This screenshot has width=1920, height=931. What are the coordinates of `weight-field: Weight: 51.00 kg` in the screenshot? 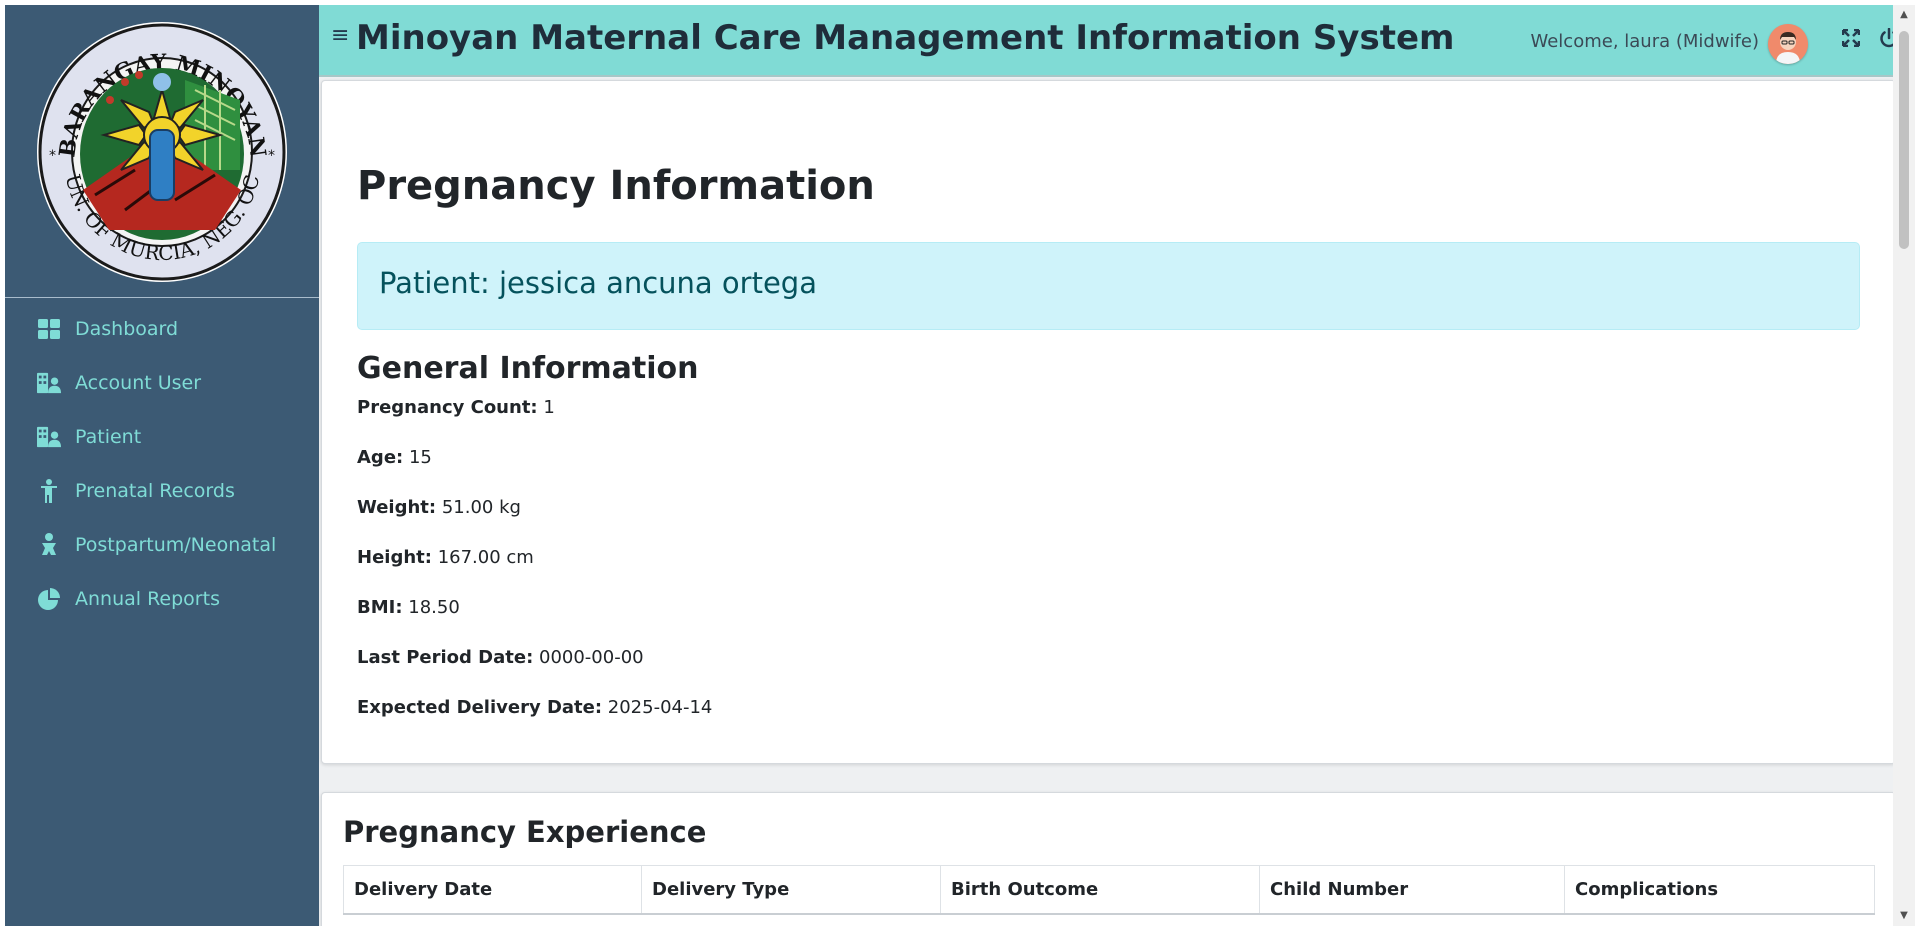 It's located at (439, 507).